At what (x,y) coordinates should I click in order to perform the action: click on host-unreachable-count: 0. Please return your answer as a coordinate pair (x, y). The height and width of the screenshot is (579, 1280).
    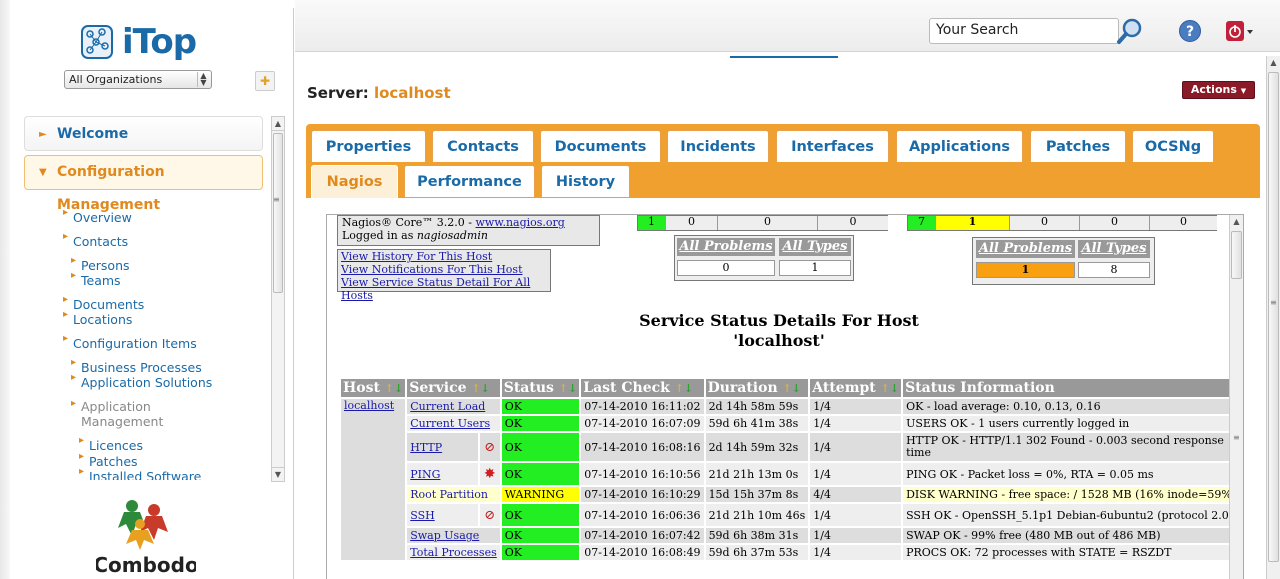
    Looking at the image, I should click on (768, 223).